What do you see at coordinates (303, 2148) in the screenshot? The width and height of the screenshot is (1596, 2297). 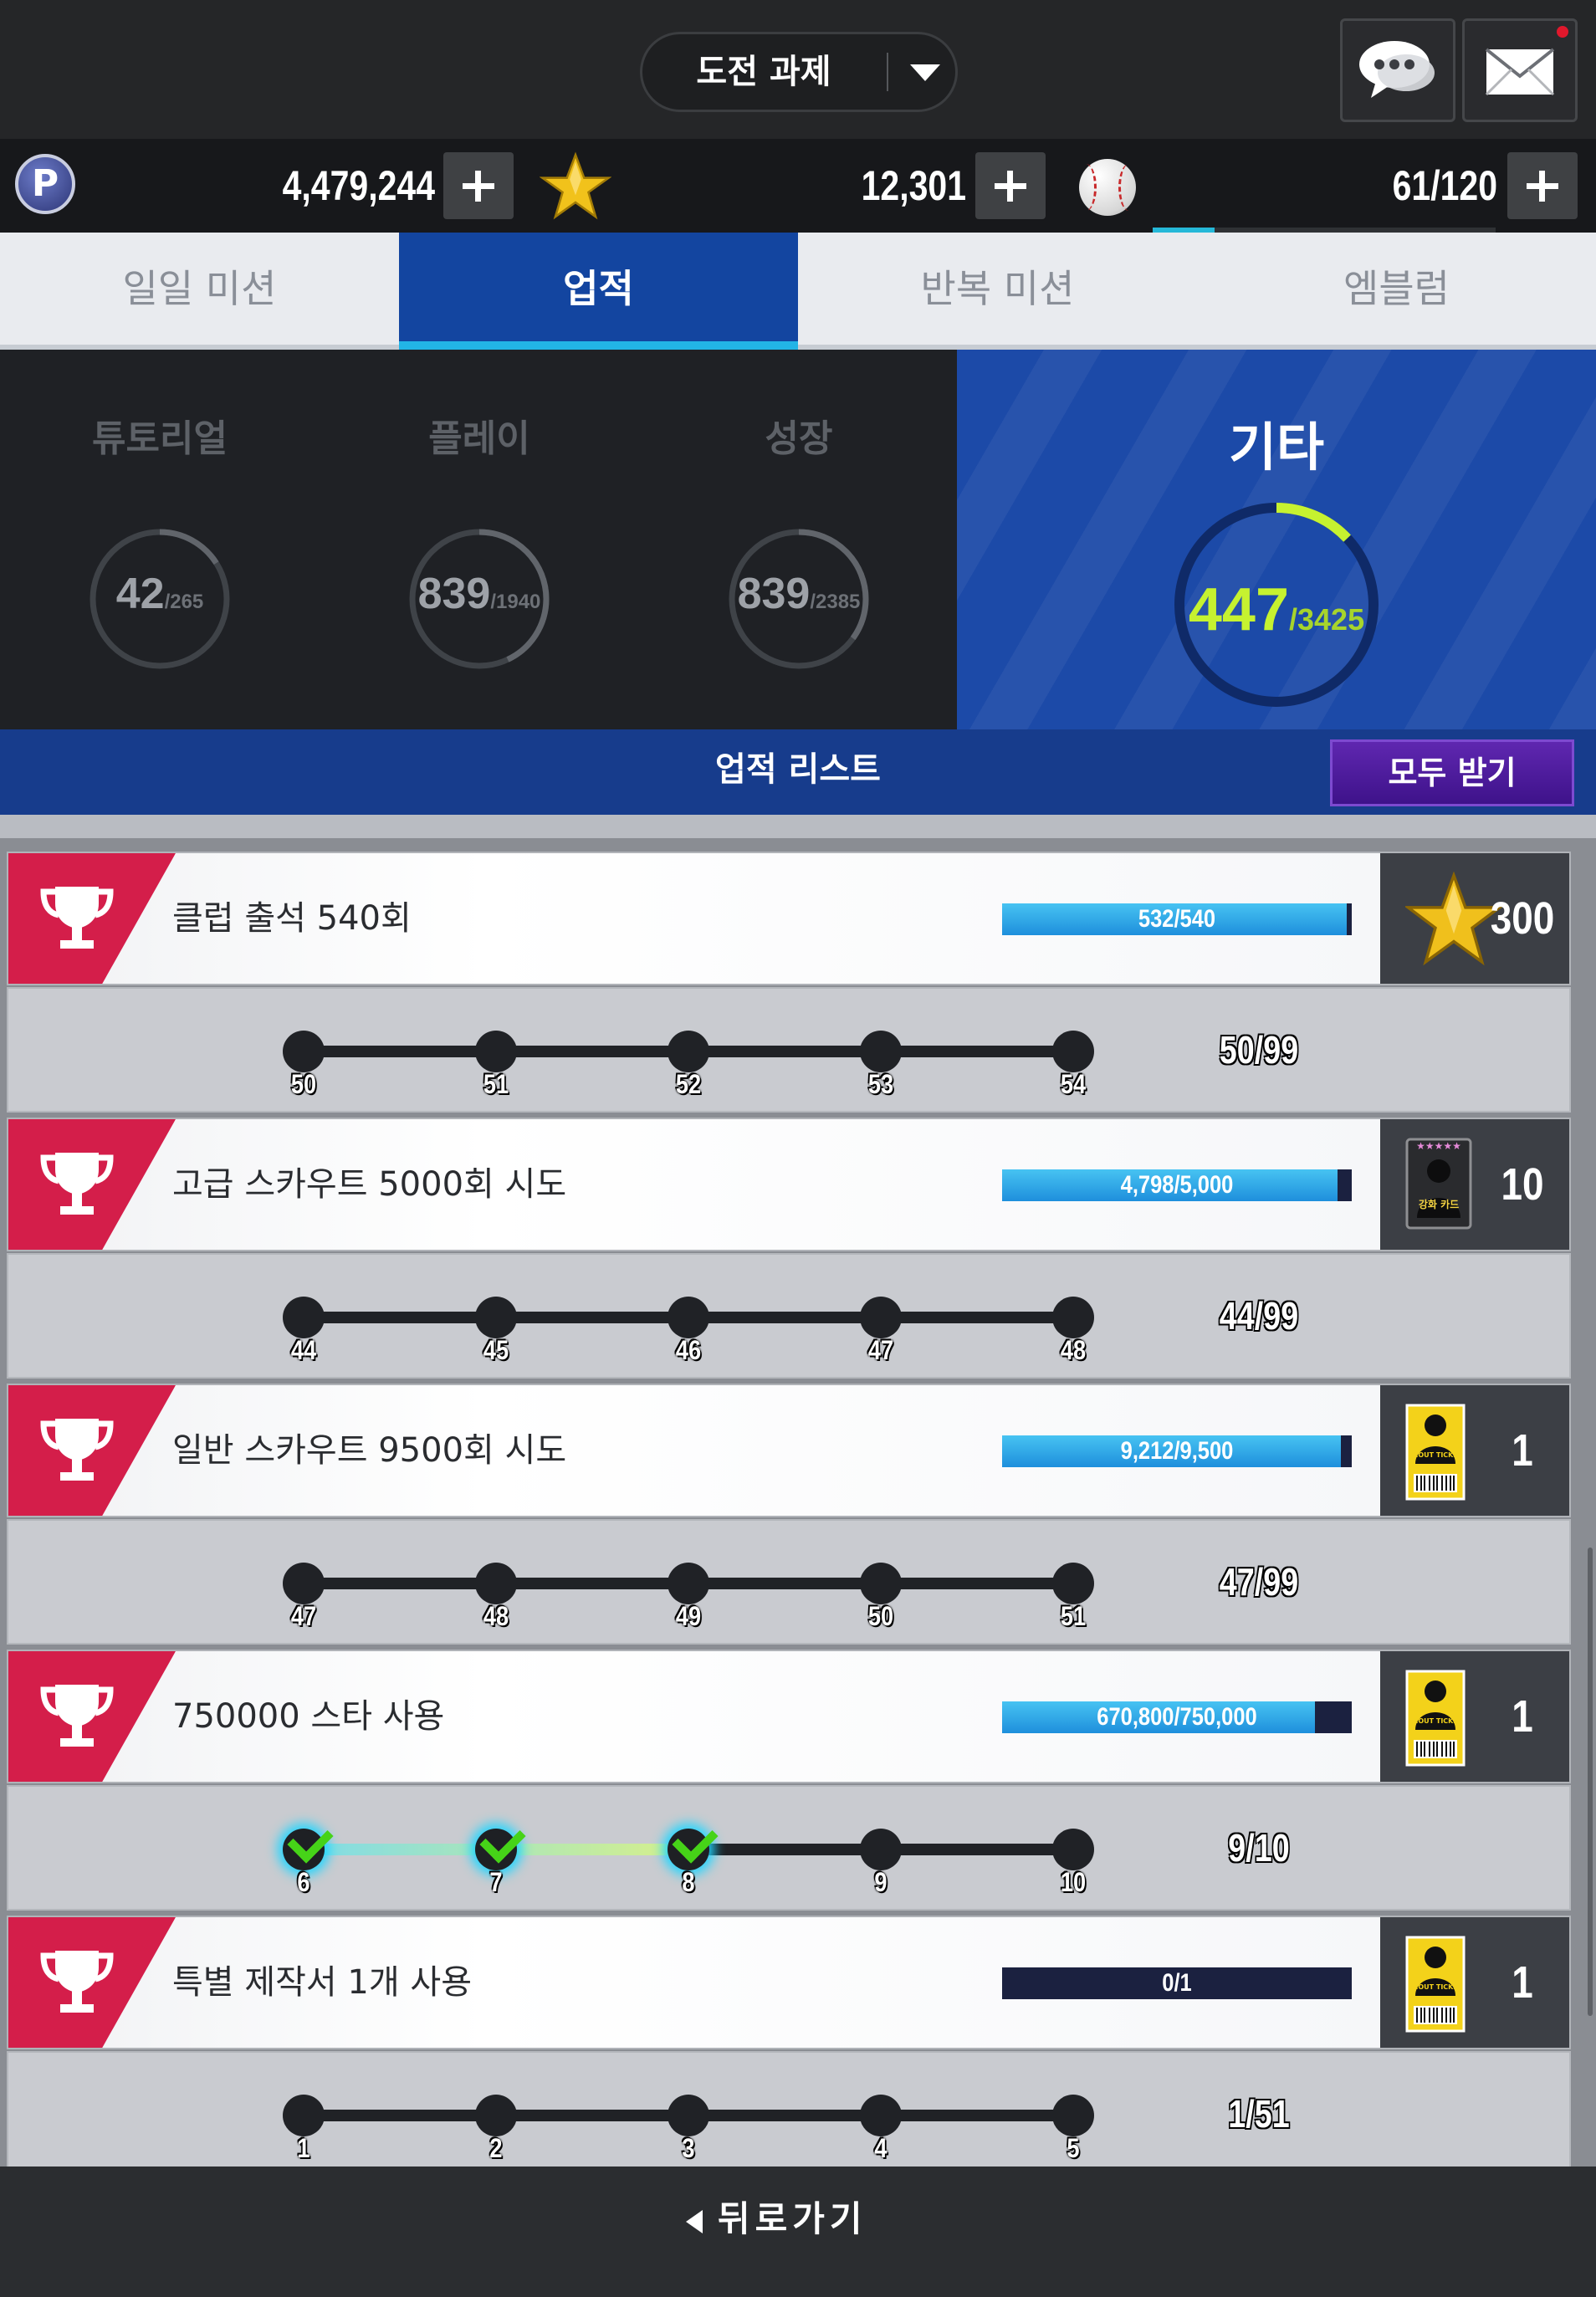 I see `milestone-label: 1` at bounding box center [303, 2148].